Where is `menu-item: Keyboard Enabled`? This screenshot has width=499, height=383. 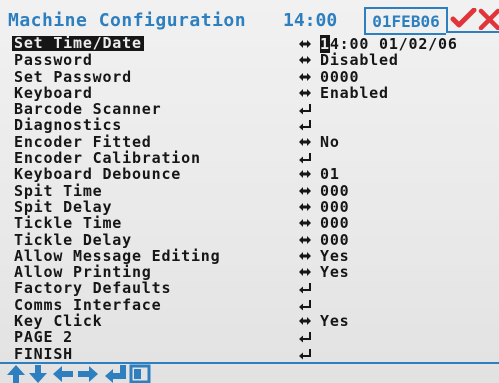
menu-item: Keyboard Enabled is located at coordinates (254, 92).